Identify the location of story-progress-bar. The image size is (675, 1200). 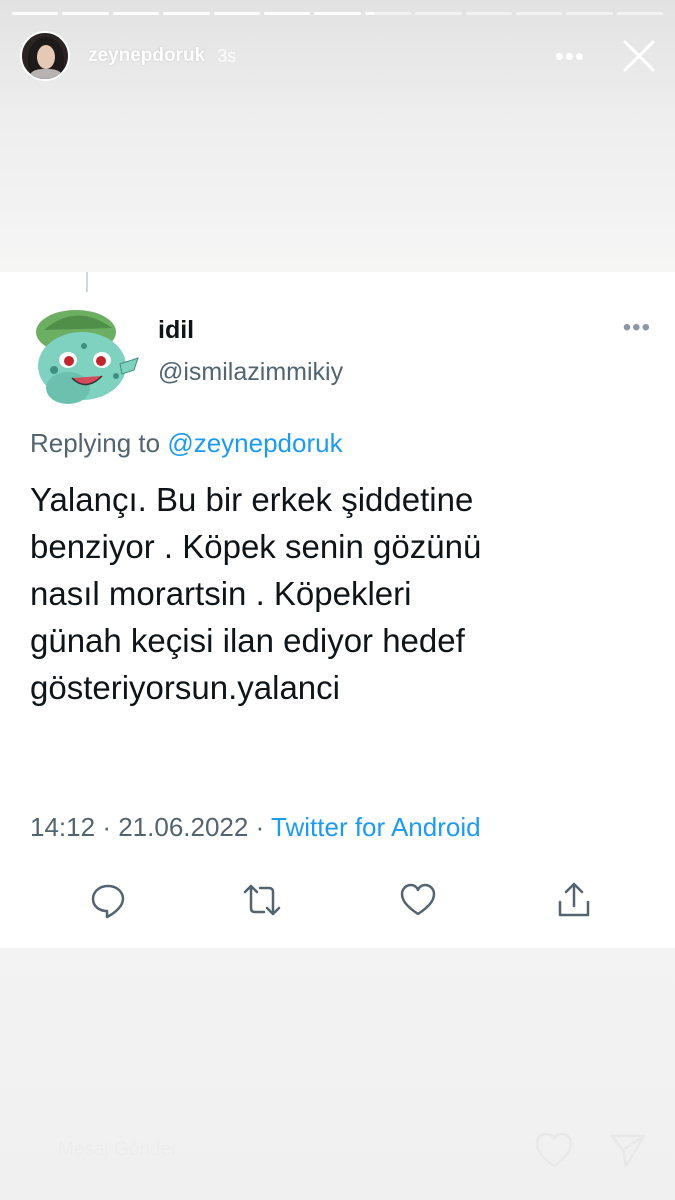
(338, 13).